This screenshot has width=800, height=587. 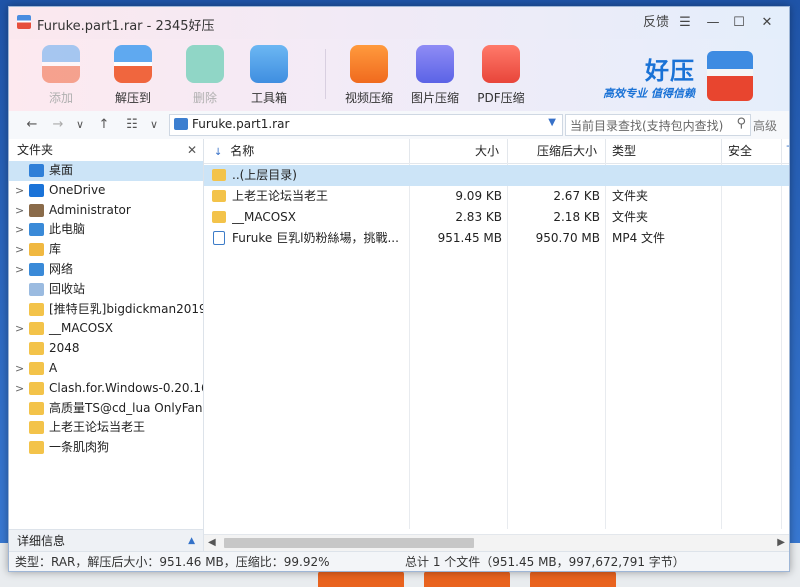 I want to click on sidebar-item: > A, so click(x=106, y=369).